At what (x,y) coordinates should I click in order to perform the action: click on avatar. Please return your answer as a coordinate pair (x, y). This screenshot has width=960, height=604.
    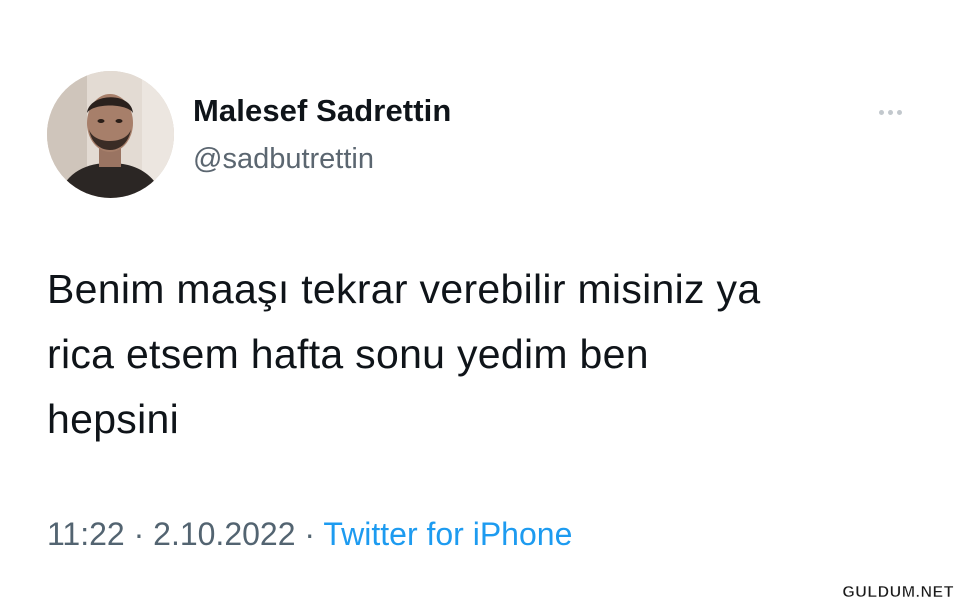
    Looking at the image, I should click on (110, 134).